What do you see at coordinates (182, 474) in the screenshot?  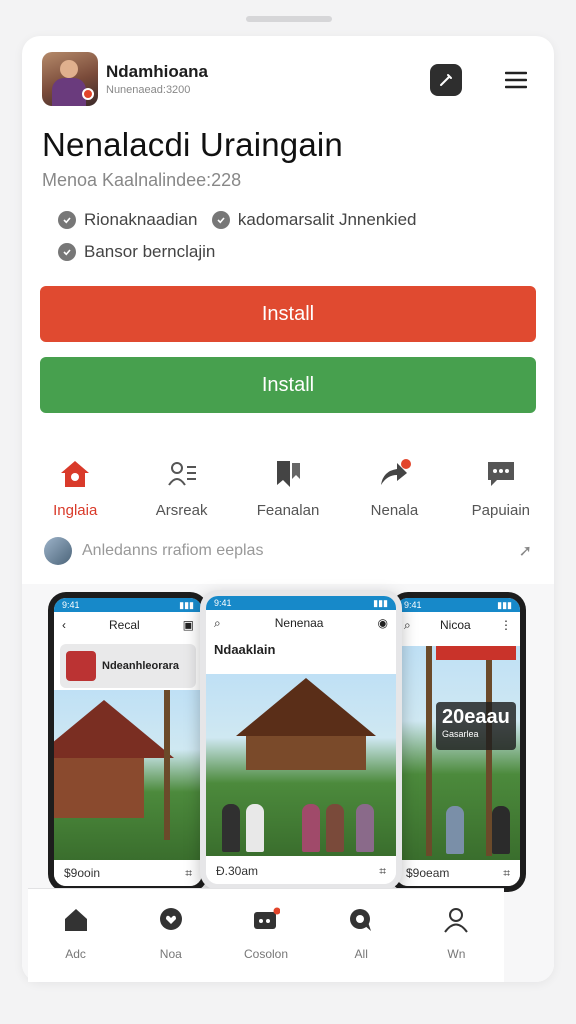 I see `person-list-icon` at bounding box center [182, 474].